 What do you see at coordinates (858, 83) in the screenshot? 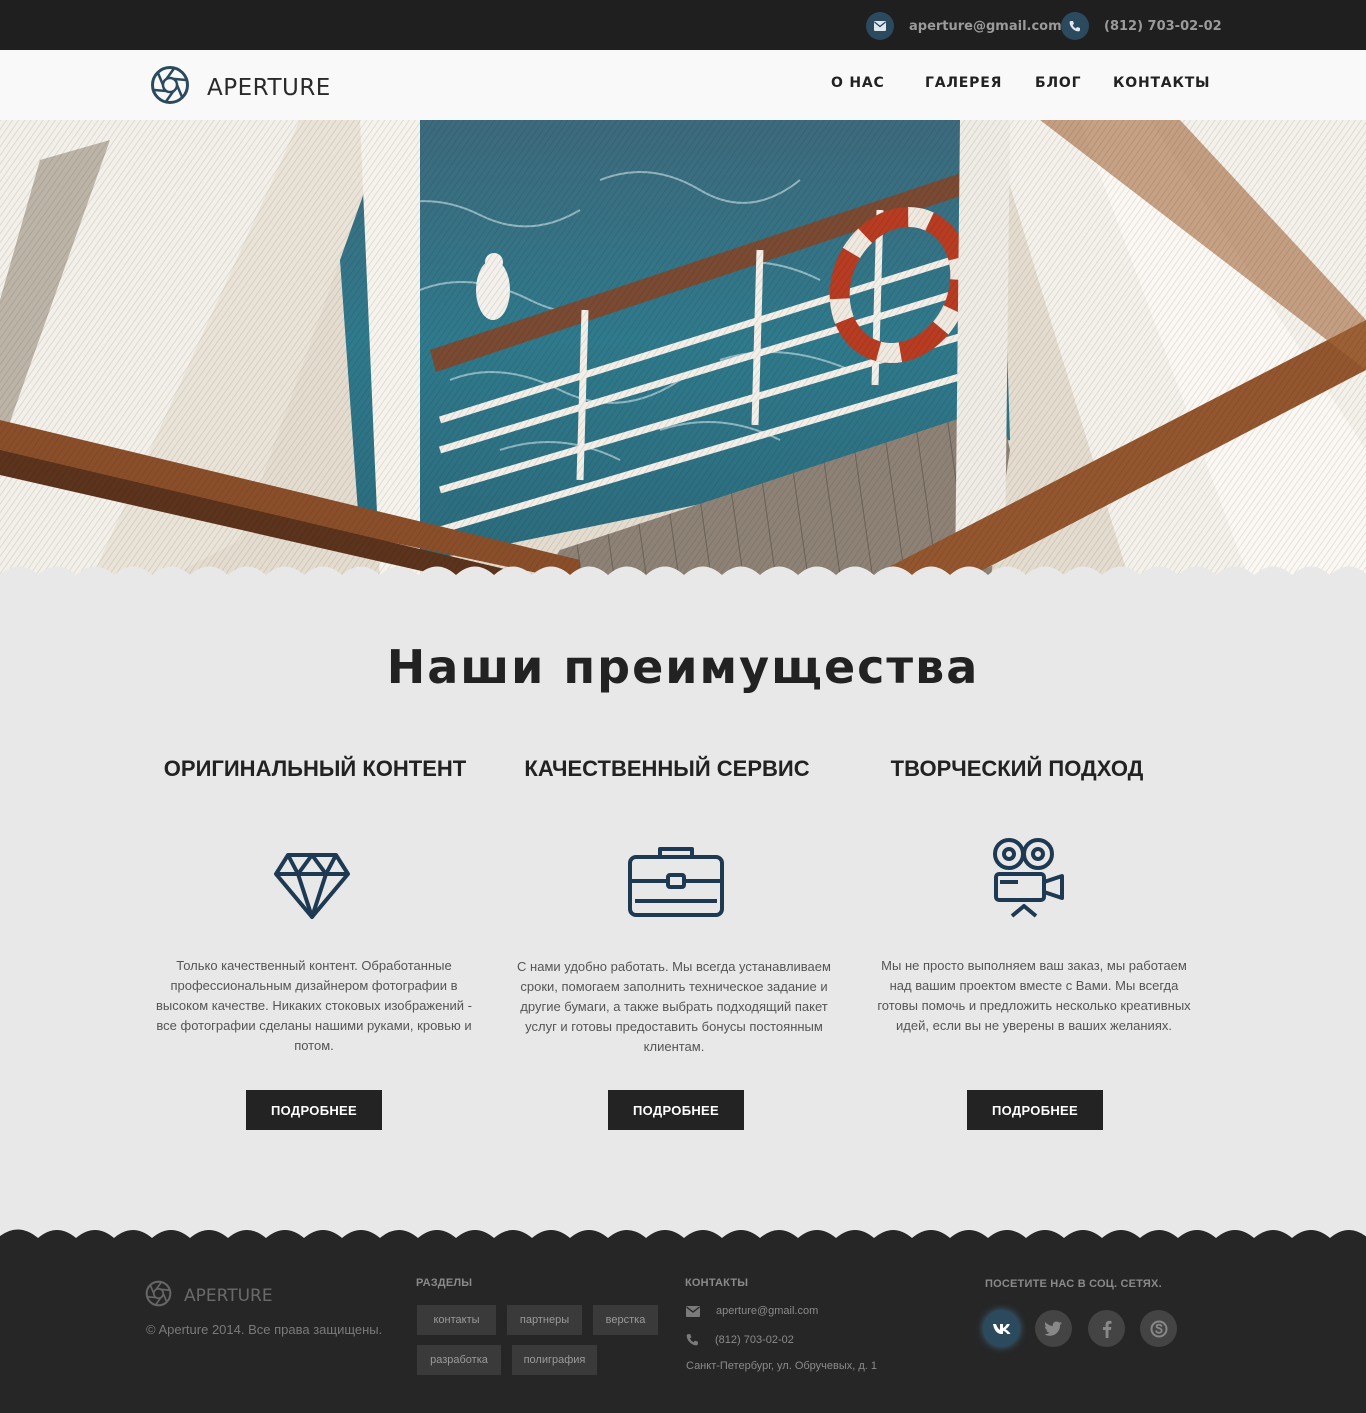
I see `nav-item-about: О НАС` at bounding box center [858, 83].